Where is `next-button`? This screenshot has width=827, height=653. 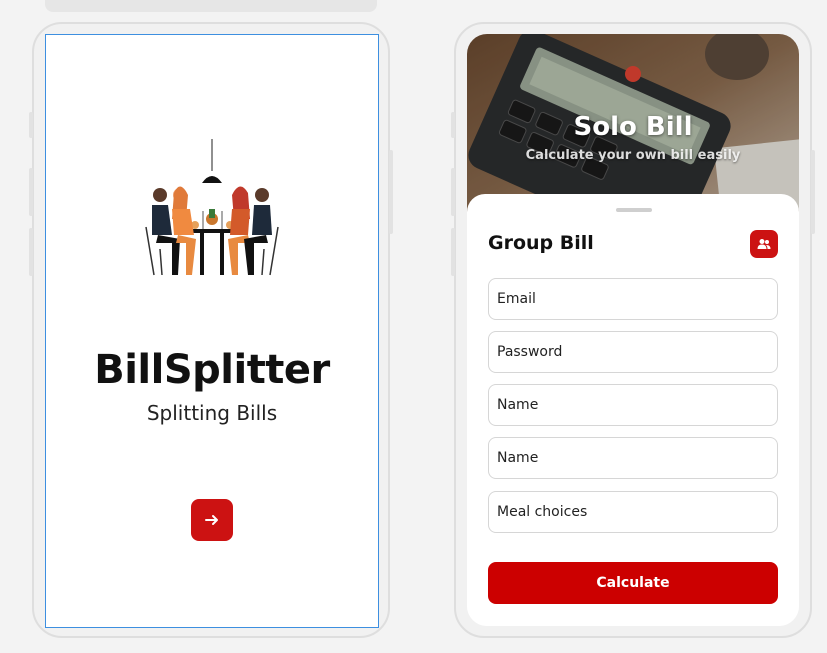
next-button is located at coordinates (212, 520).